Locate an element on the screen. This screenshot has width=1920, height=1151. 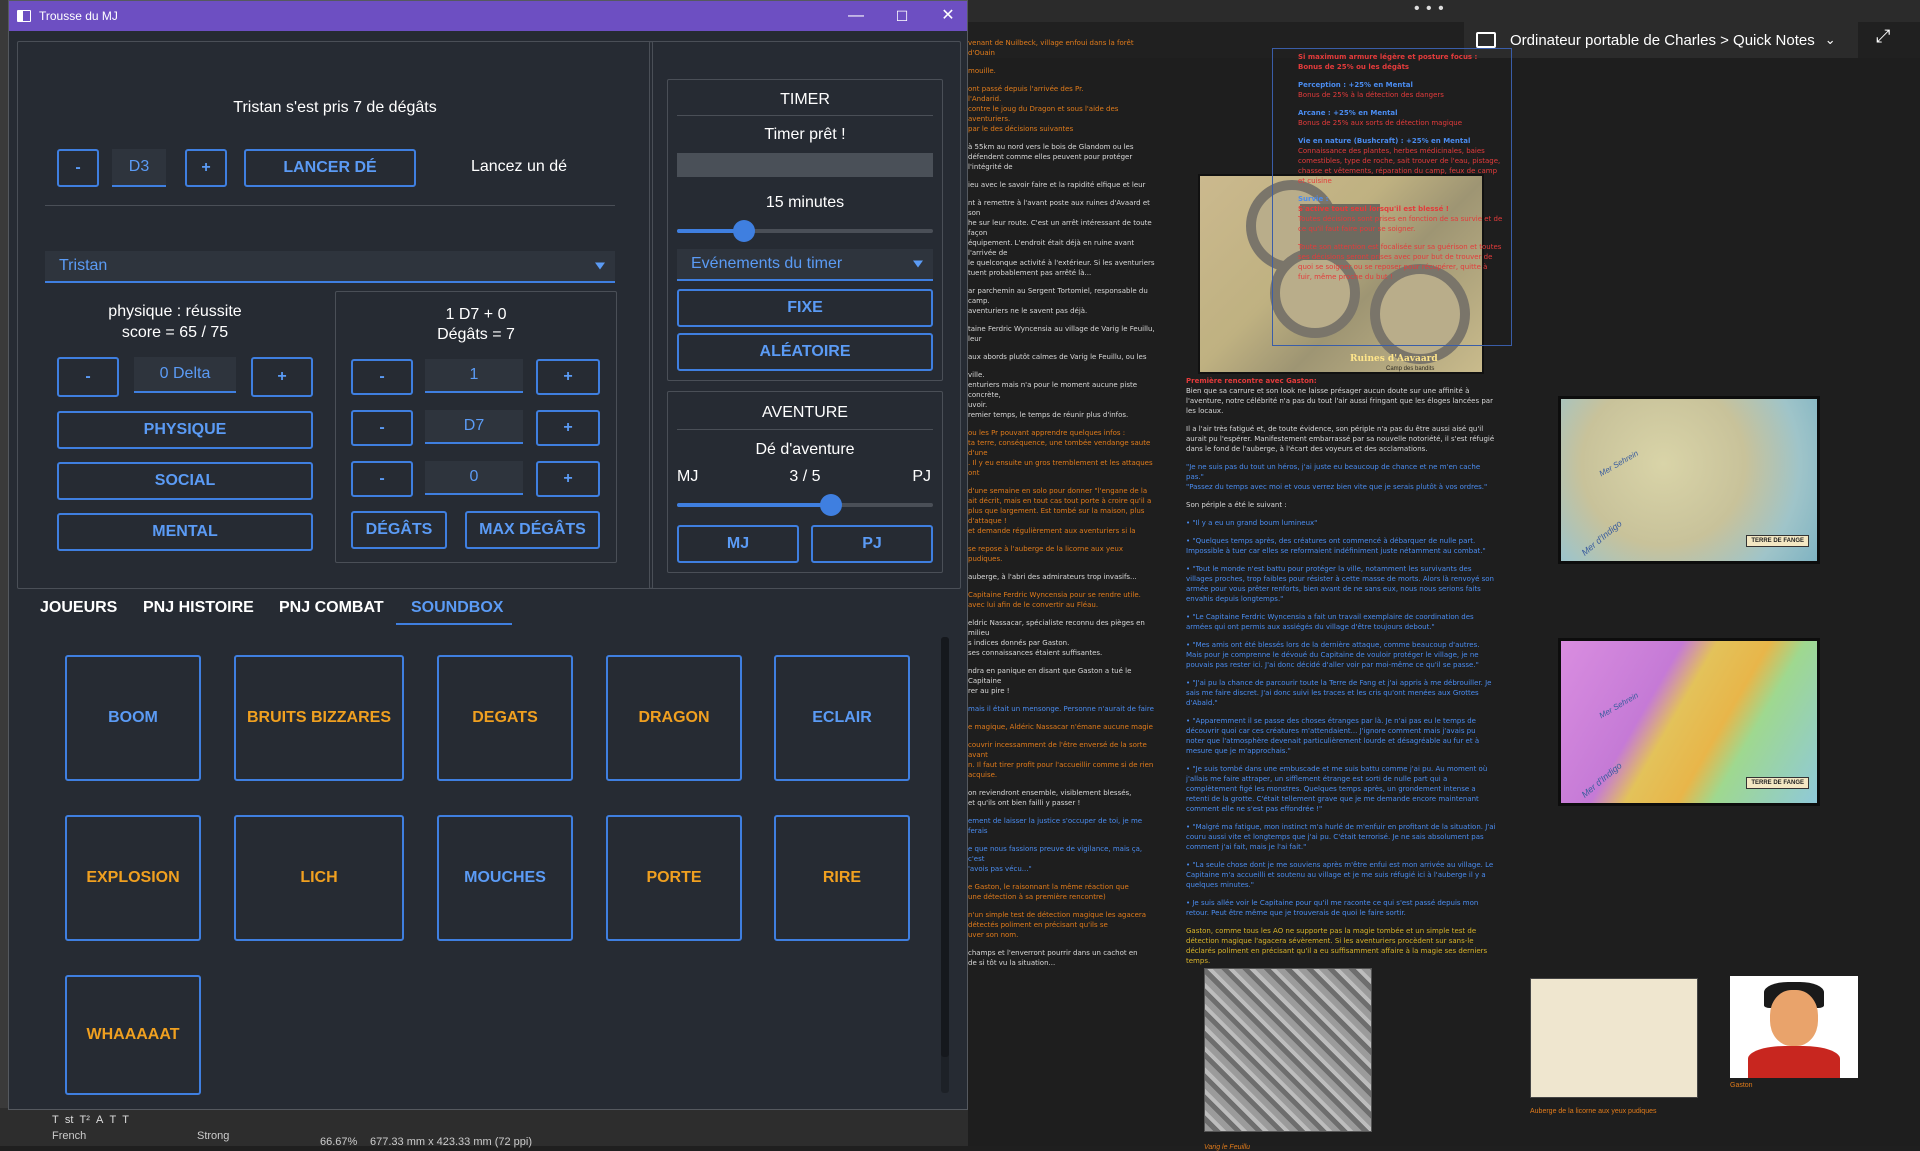
rules-arcane: Arcane : +25% en Mental is located at coordinates (1348, 113).